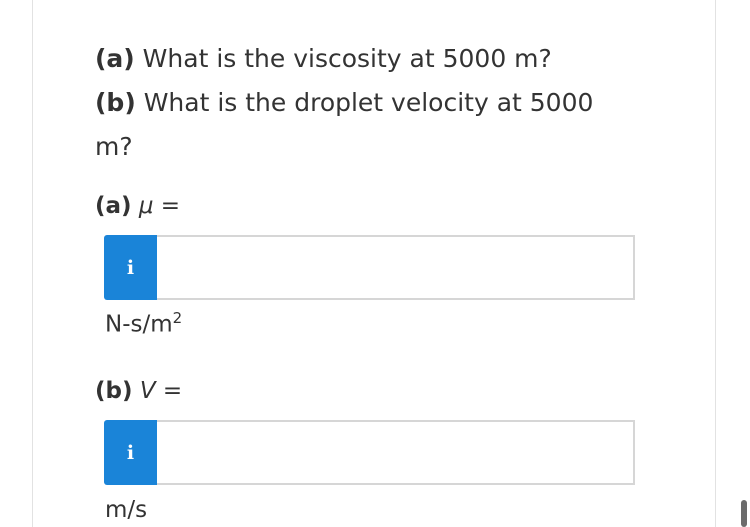 The image size is (750, 527). I want to click on scrollbar-thumb, so click(744, 513).